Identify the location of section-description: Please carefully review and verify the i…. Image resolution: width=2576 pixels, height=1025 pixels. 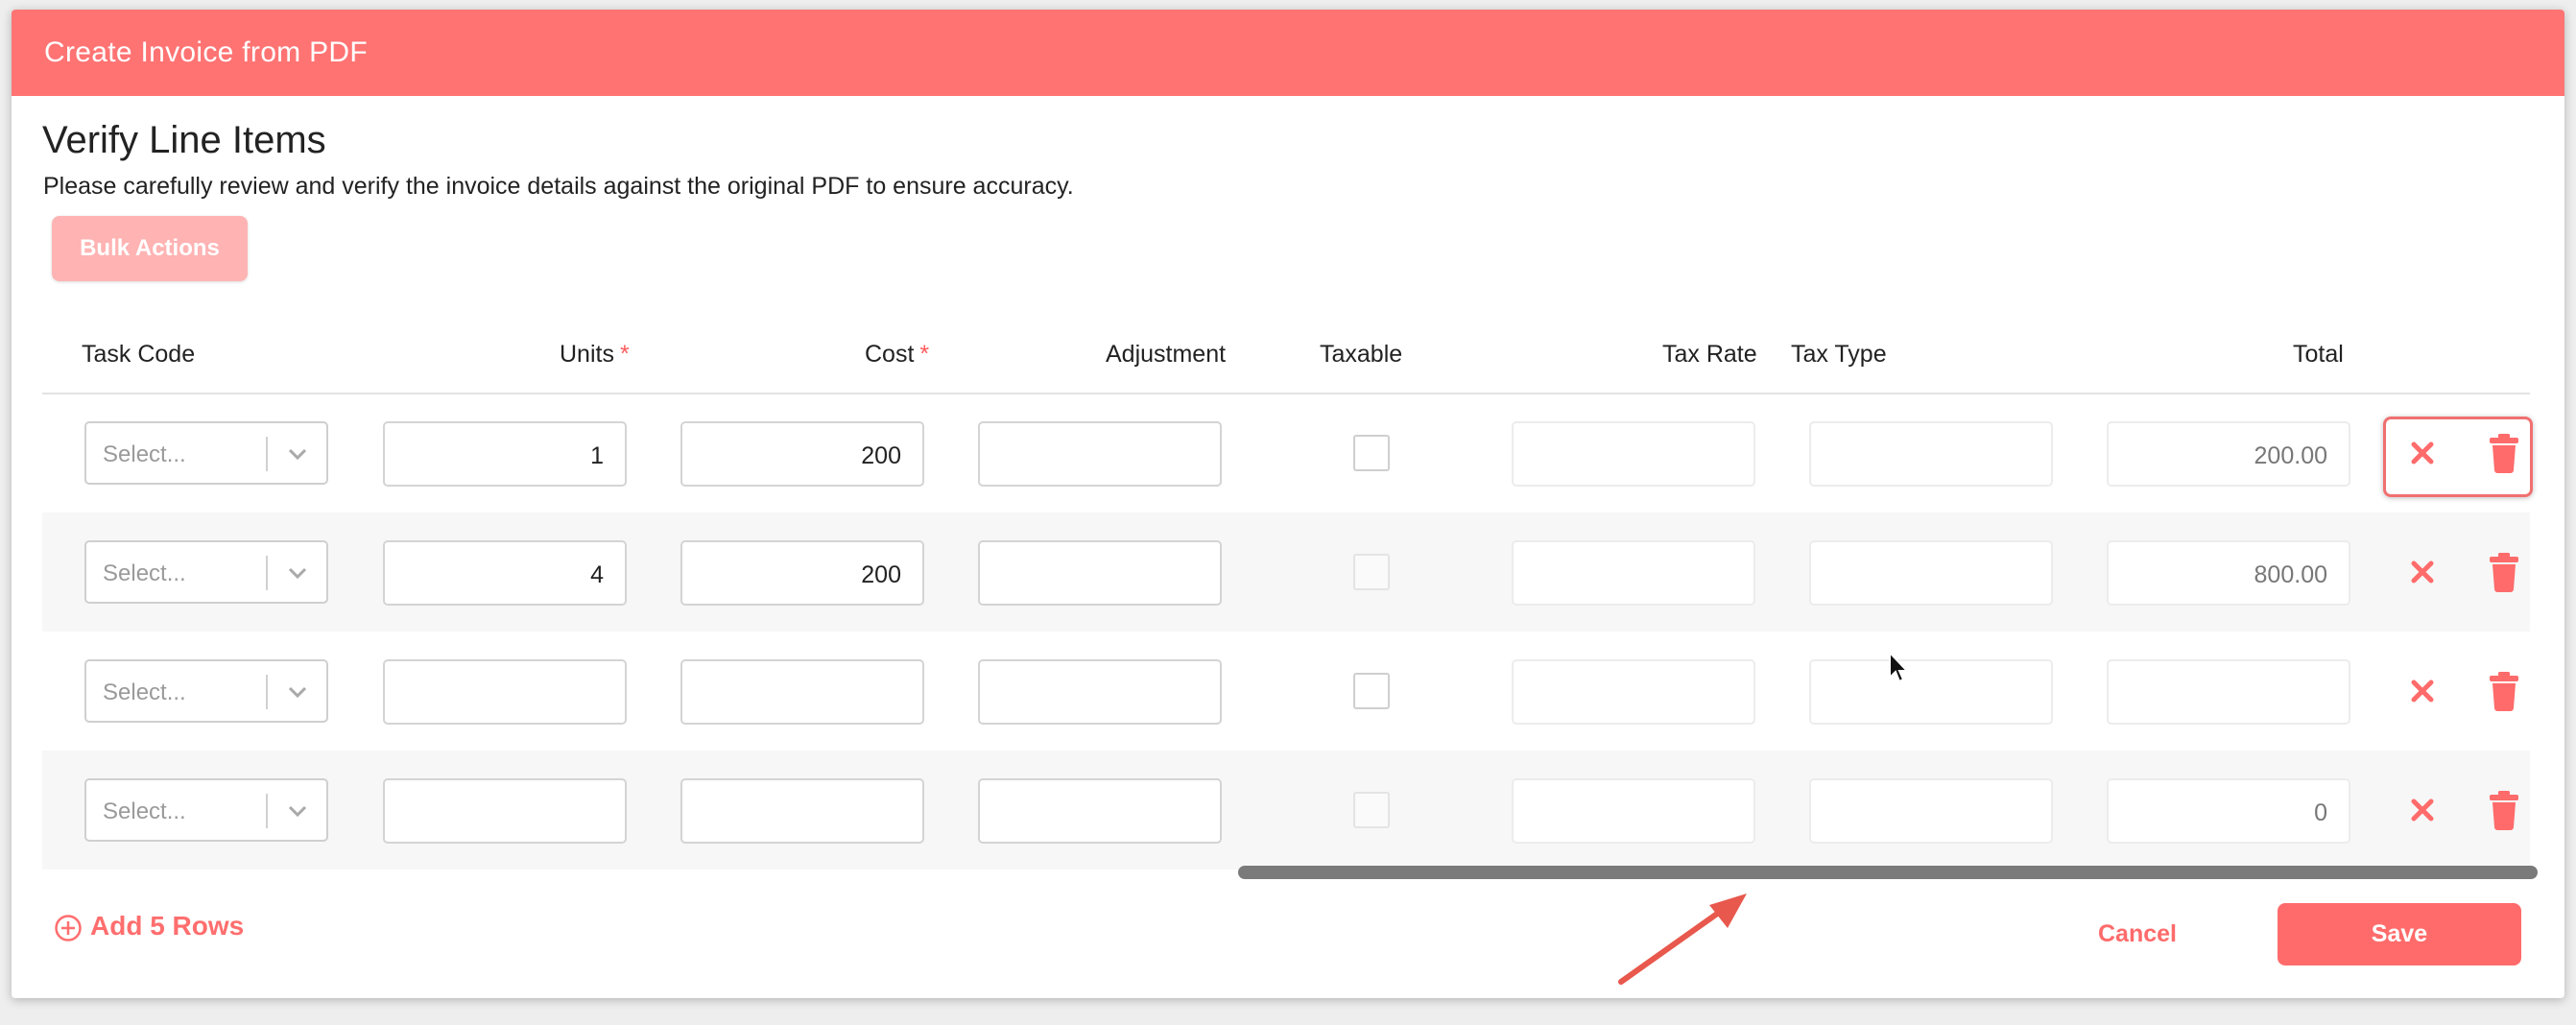
(558, 186).